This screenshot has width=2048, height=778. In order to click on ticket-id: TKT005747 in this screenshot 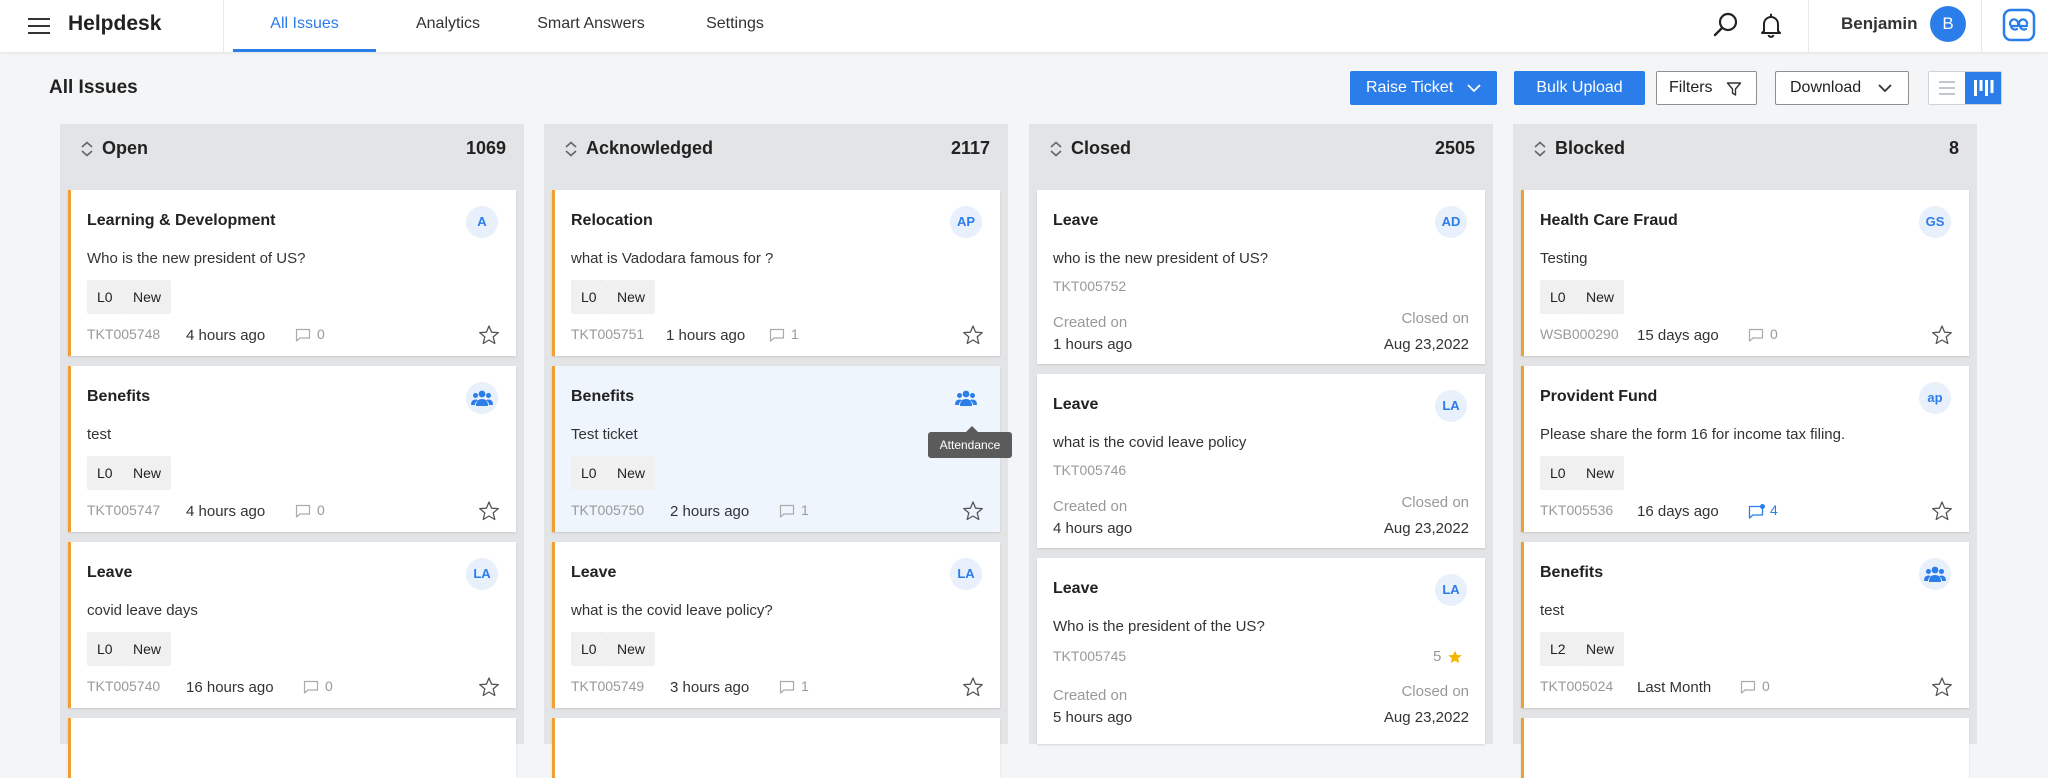, I will do `click(124, 510)`.